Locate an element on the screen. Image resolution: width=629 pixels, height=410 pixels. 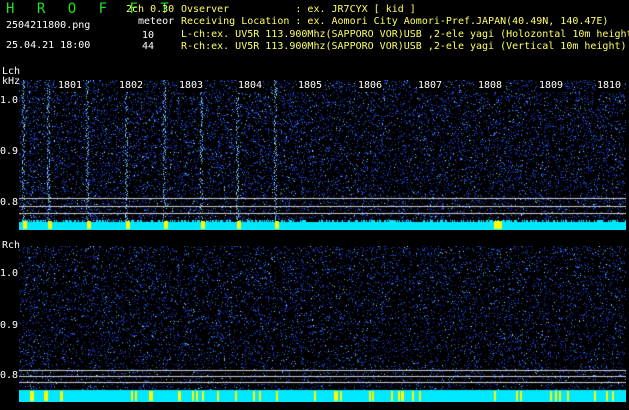
time-label-1804: 1804 is located at coordinates (250, 86).